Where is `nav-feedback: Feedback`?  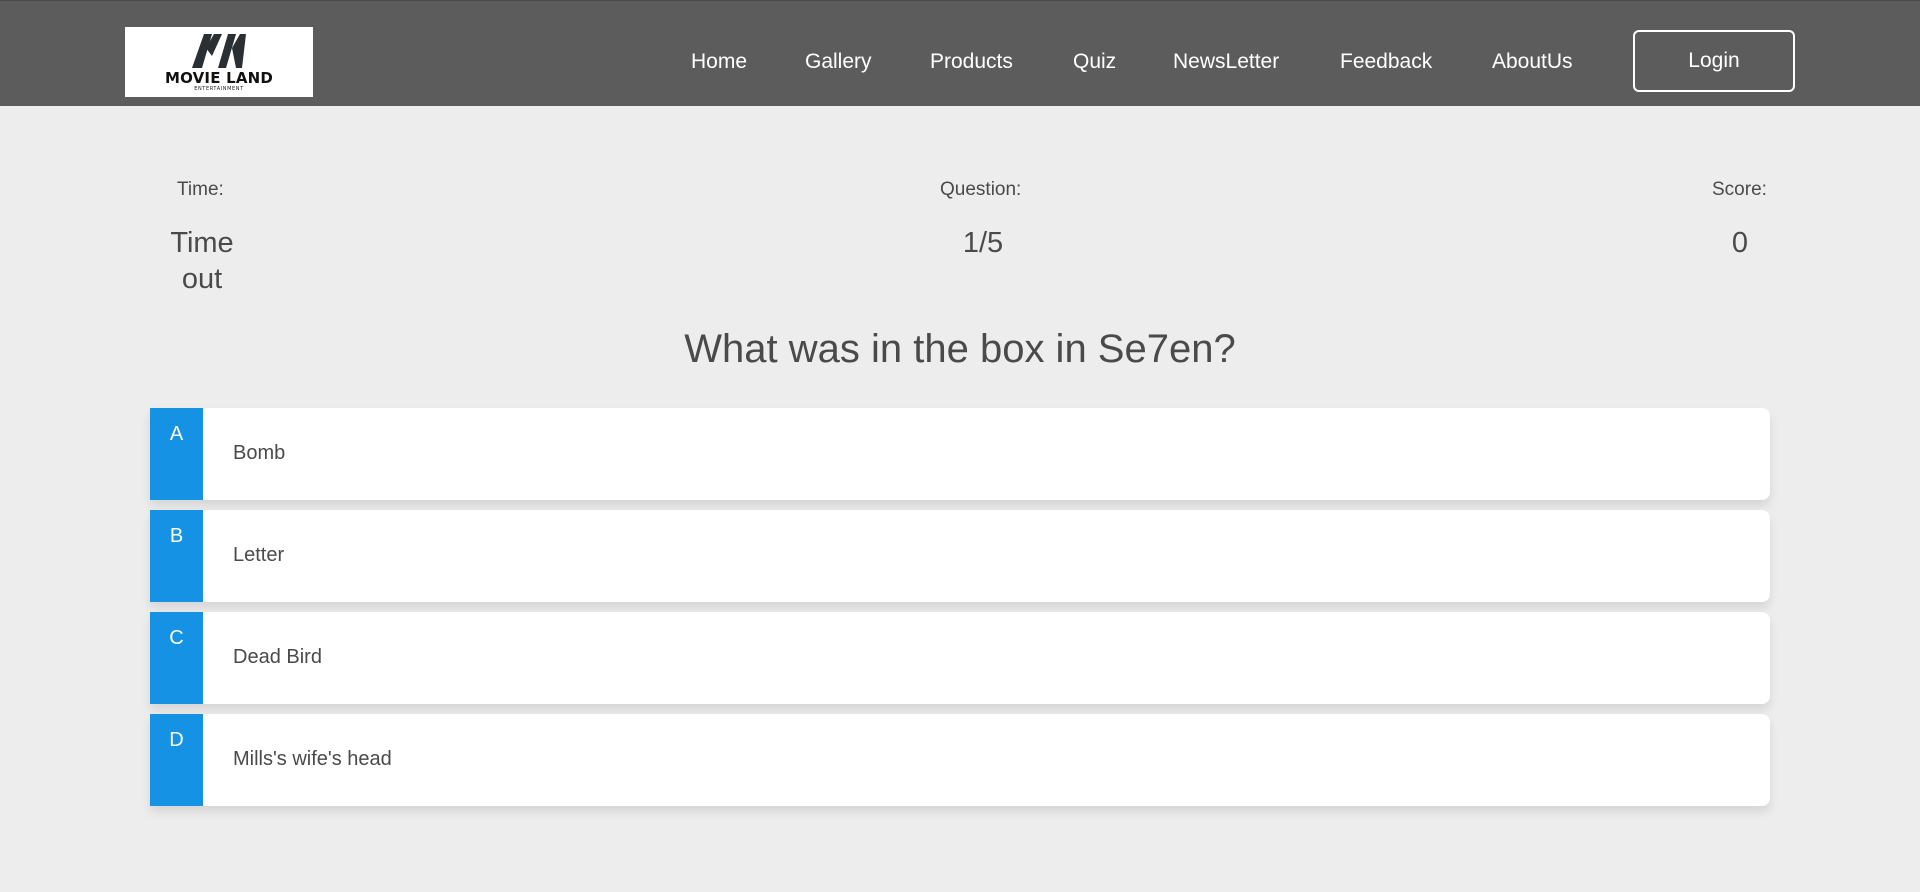 nav-feedback: Feedback is located at coordinates (1386, 62).